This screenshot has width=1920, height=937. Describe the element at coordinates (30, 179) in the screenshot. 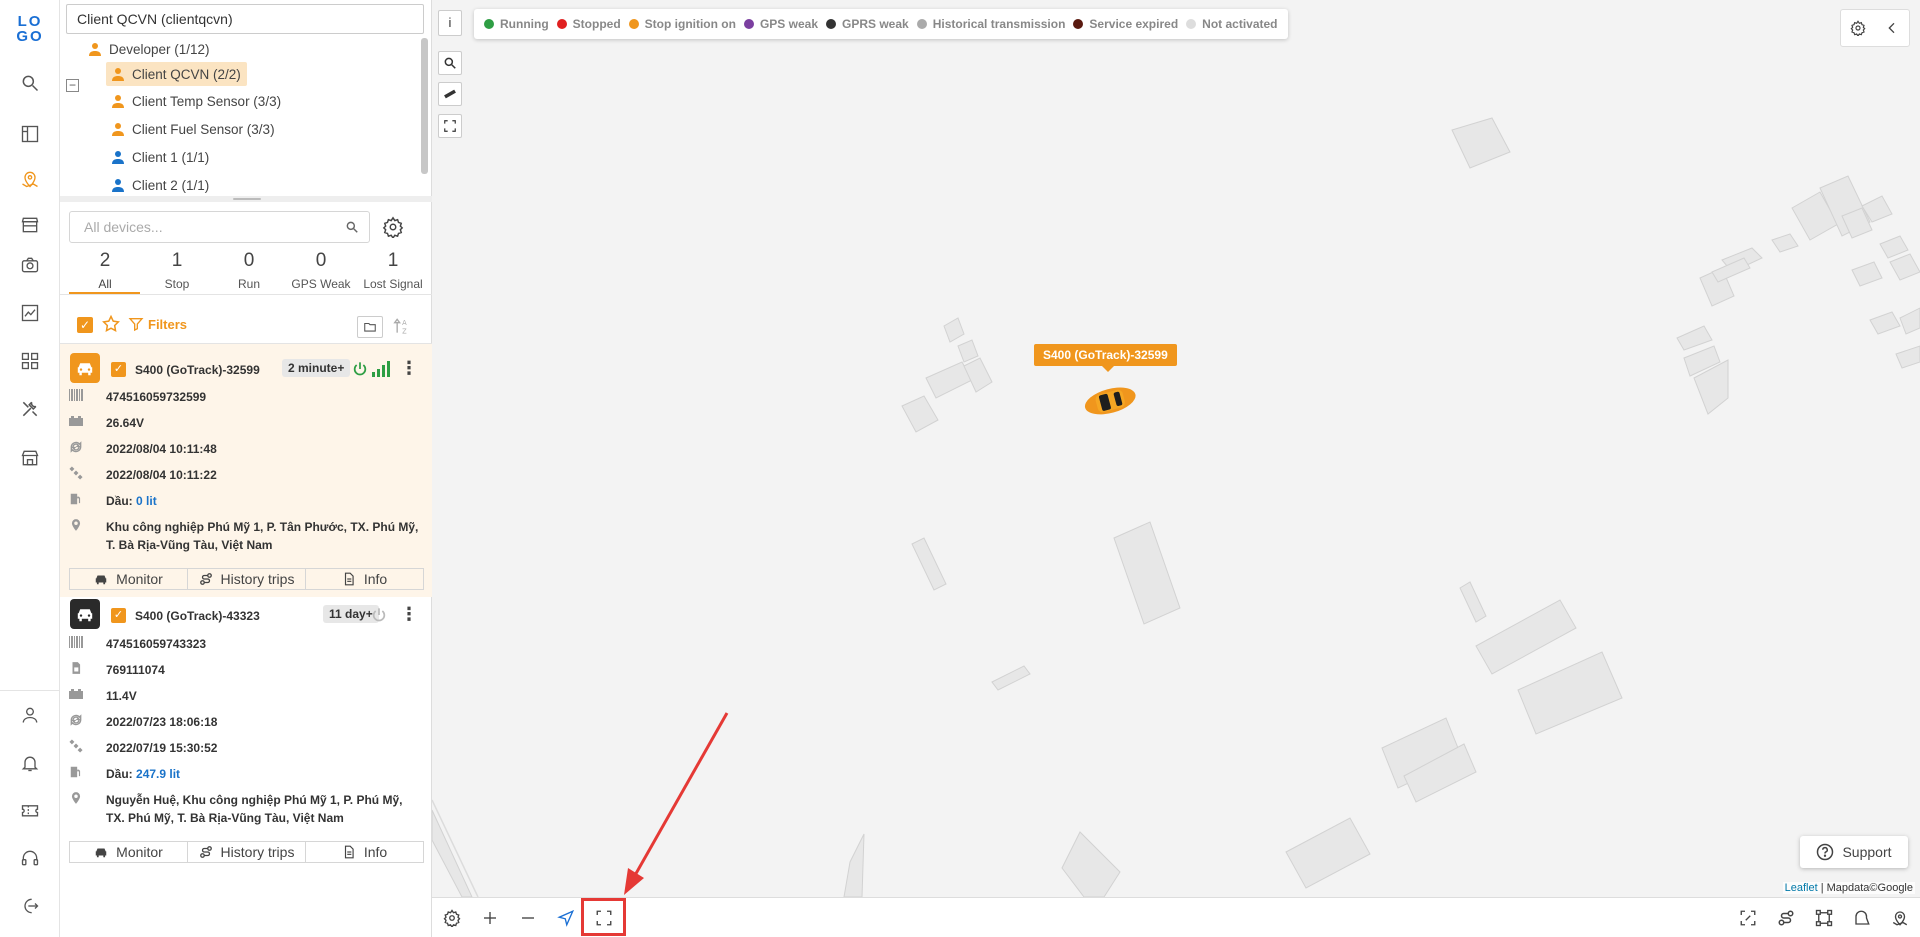

I see `map-icon` at that location.